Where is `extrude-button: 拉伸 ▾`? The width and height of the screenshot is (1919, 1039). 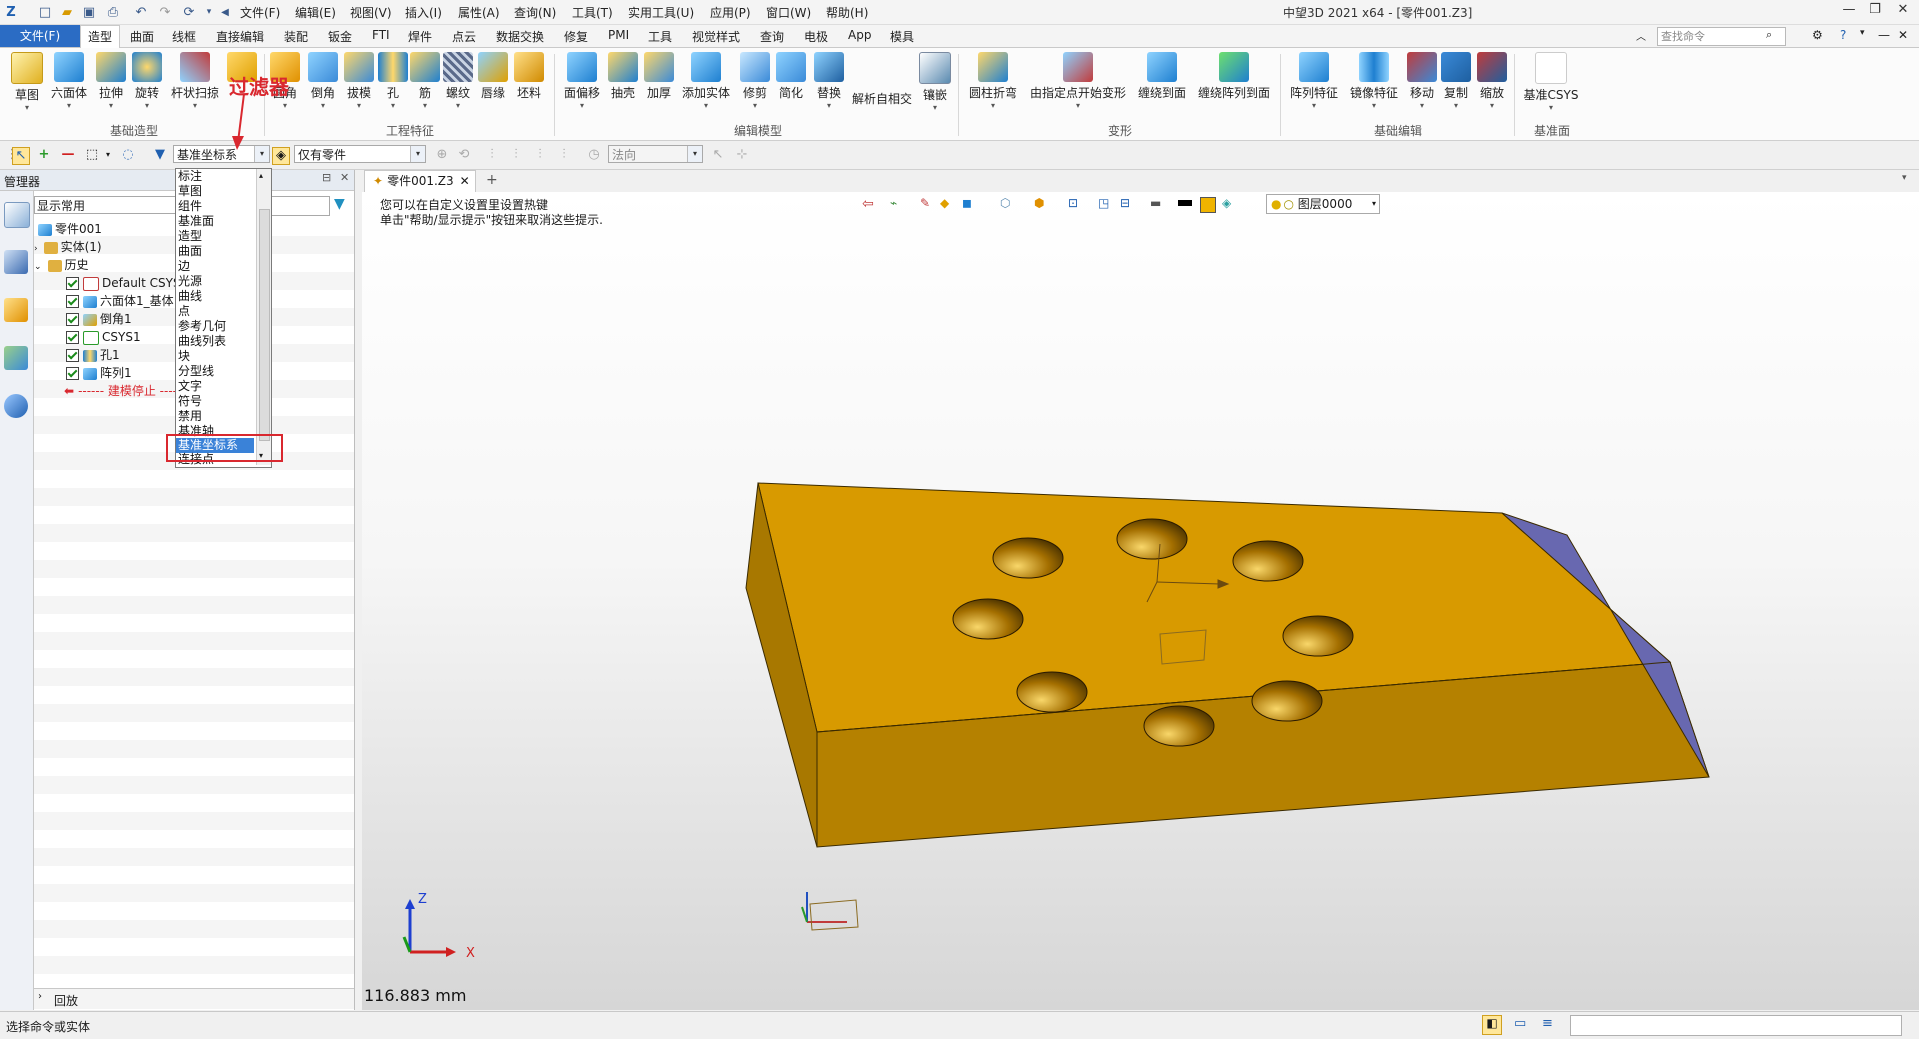 extrude-button: 拉伸 ▾ is located at coordinates (111, 81).